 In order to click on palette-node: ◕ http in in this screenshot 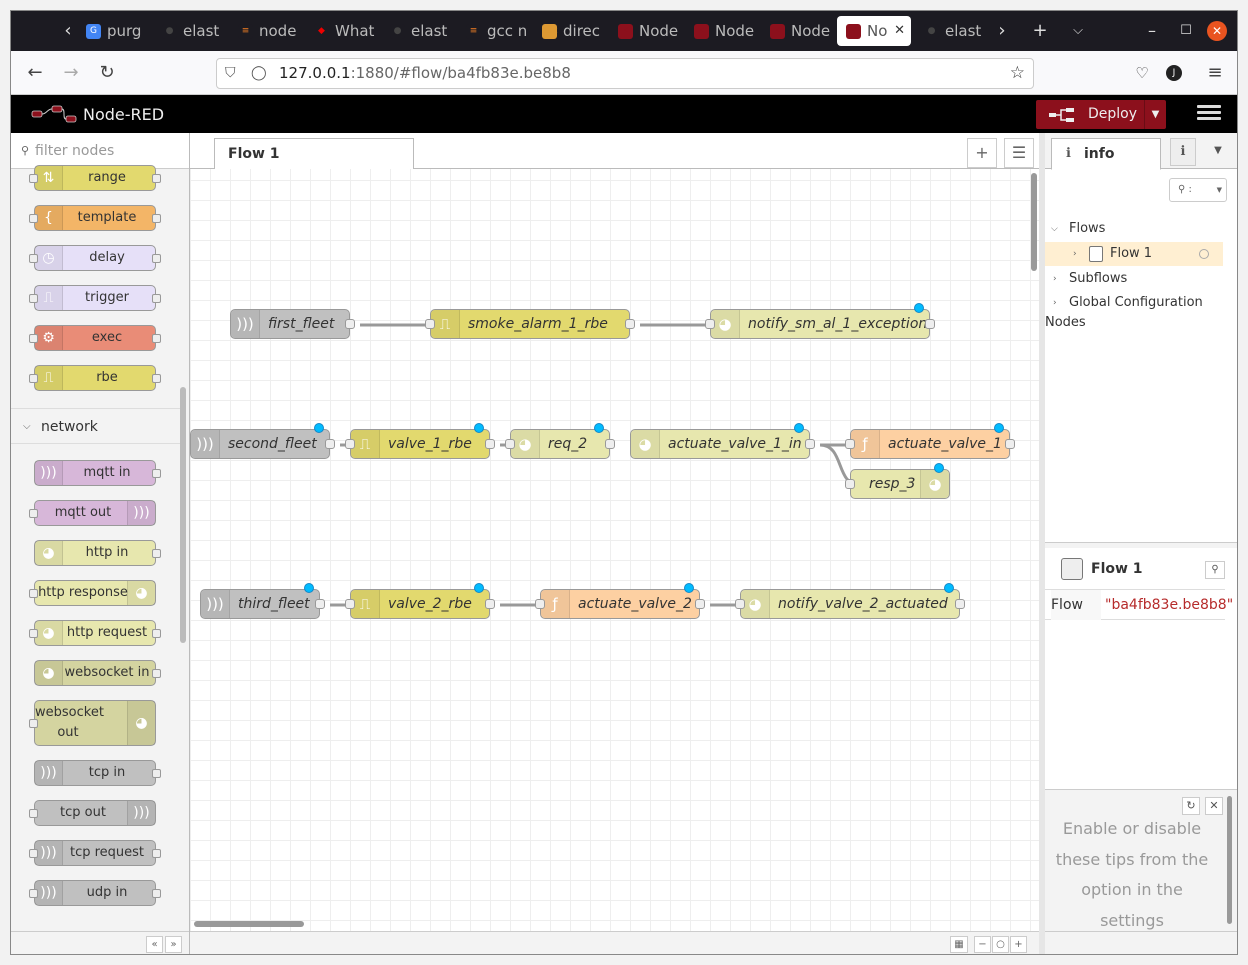, I will do `click(97, 553)`.